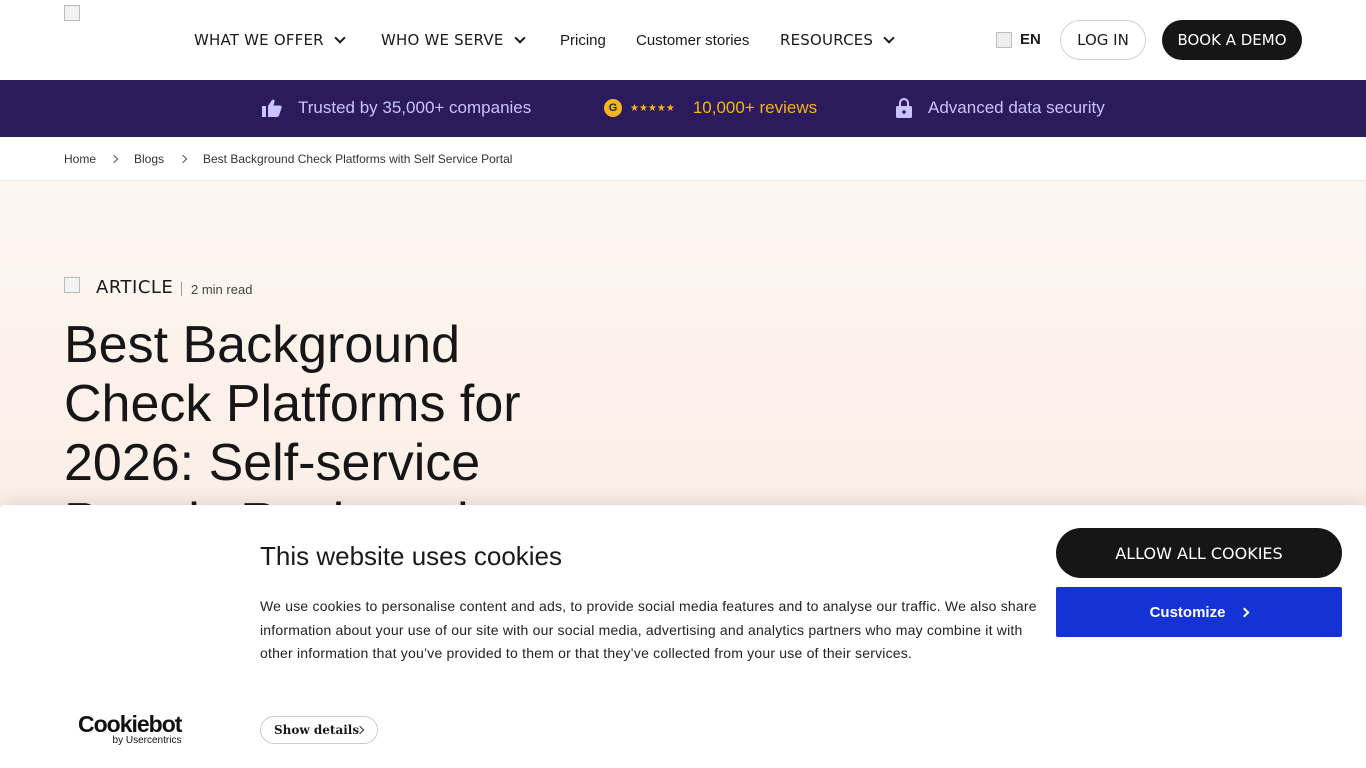 The width and height of the screenshot is (1366, 768). I want to click on nav-what-we-offer: WHAT WE OFFER, so click(270, 40).